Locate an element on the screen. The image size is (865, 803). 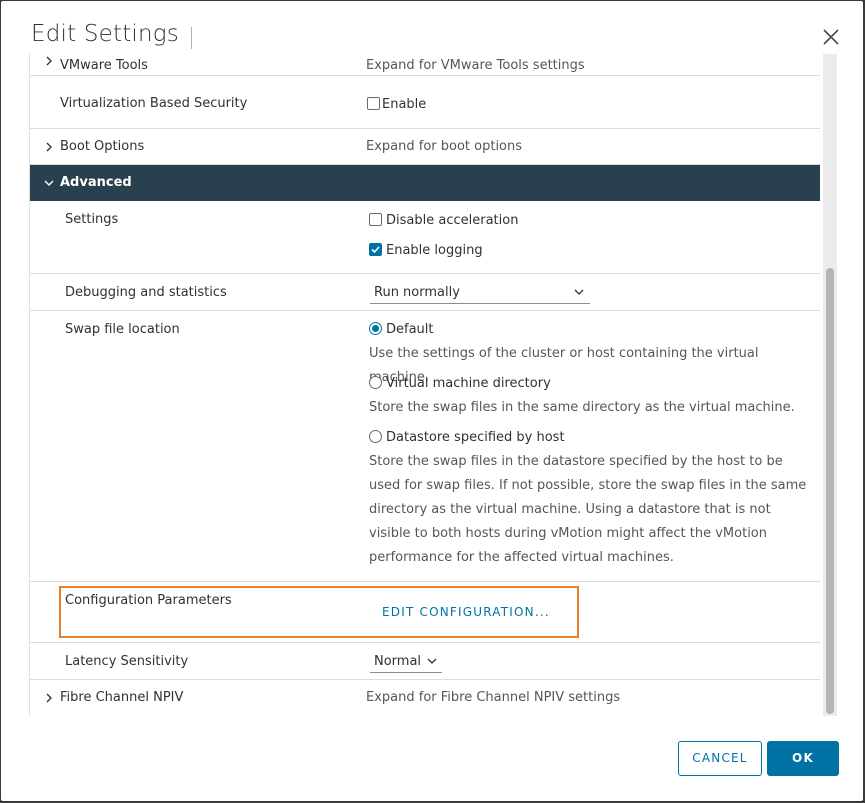
close-button is located at coordinates (831, 37).